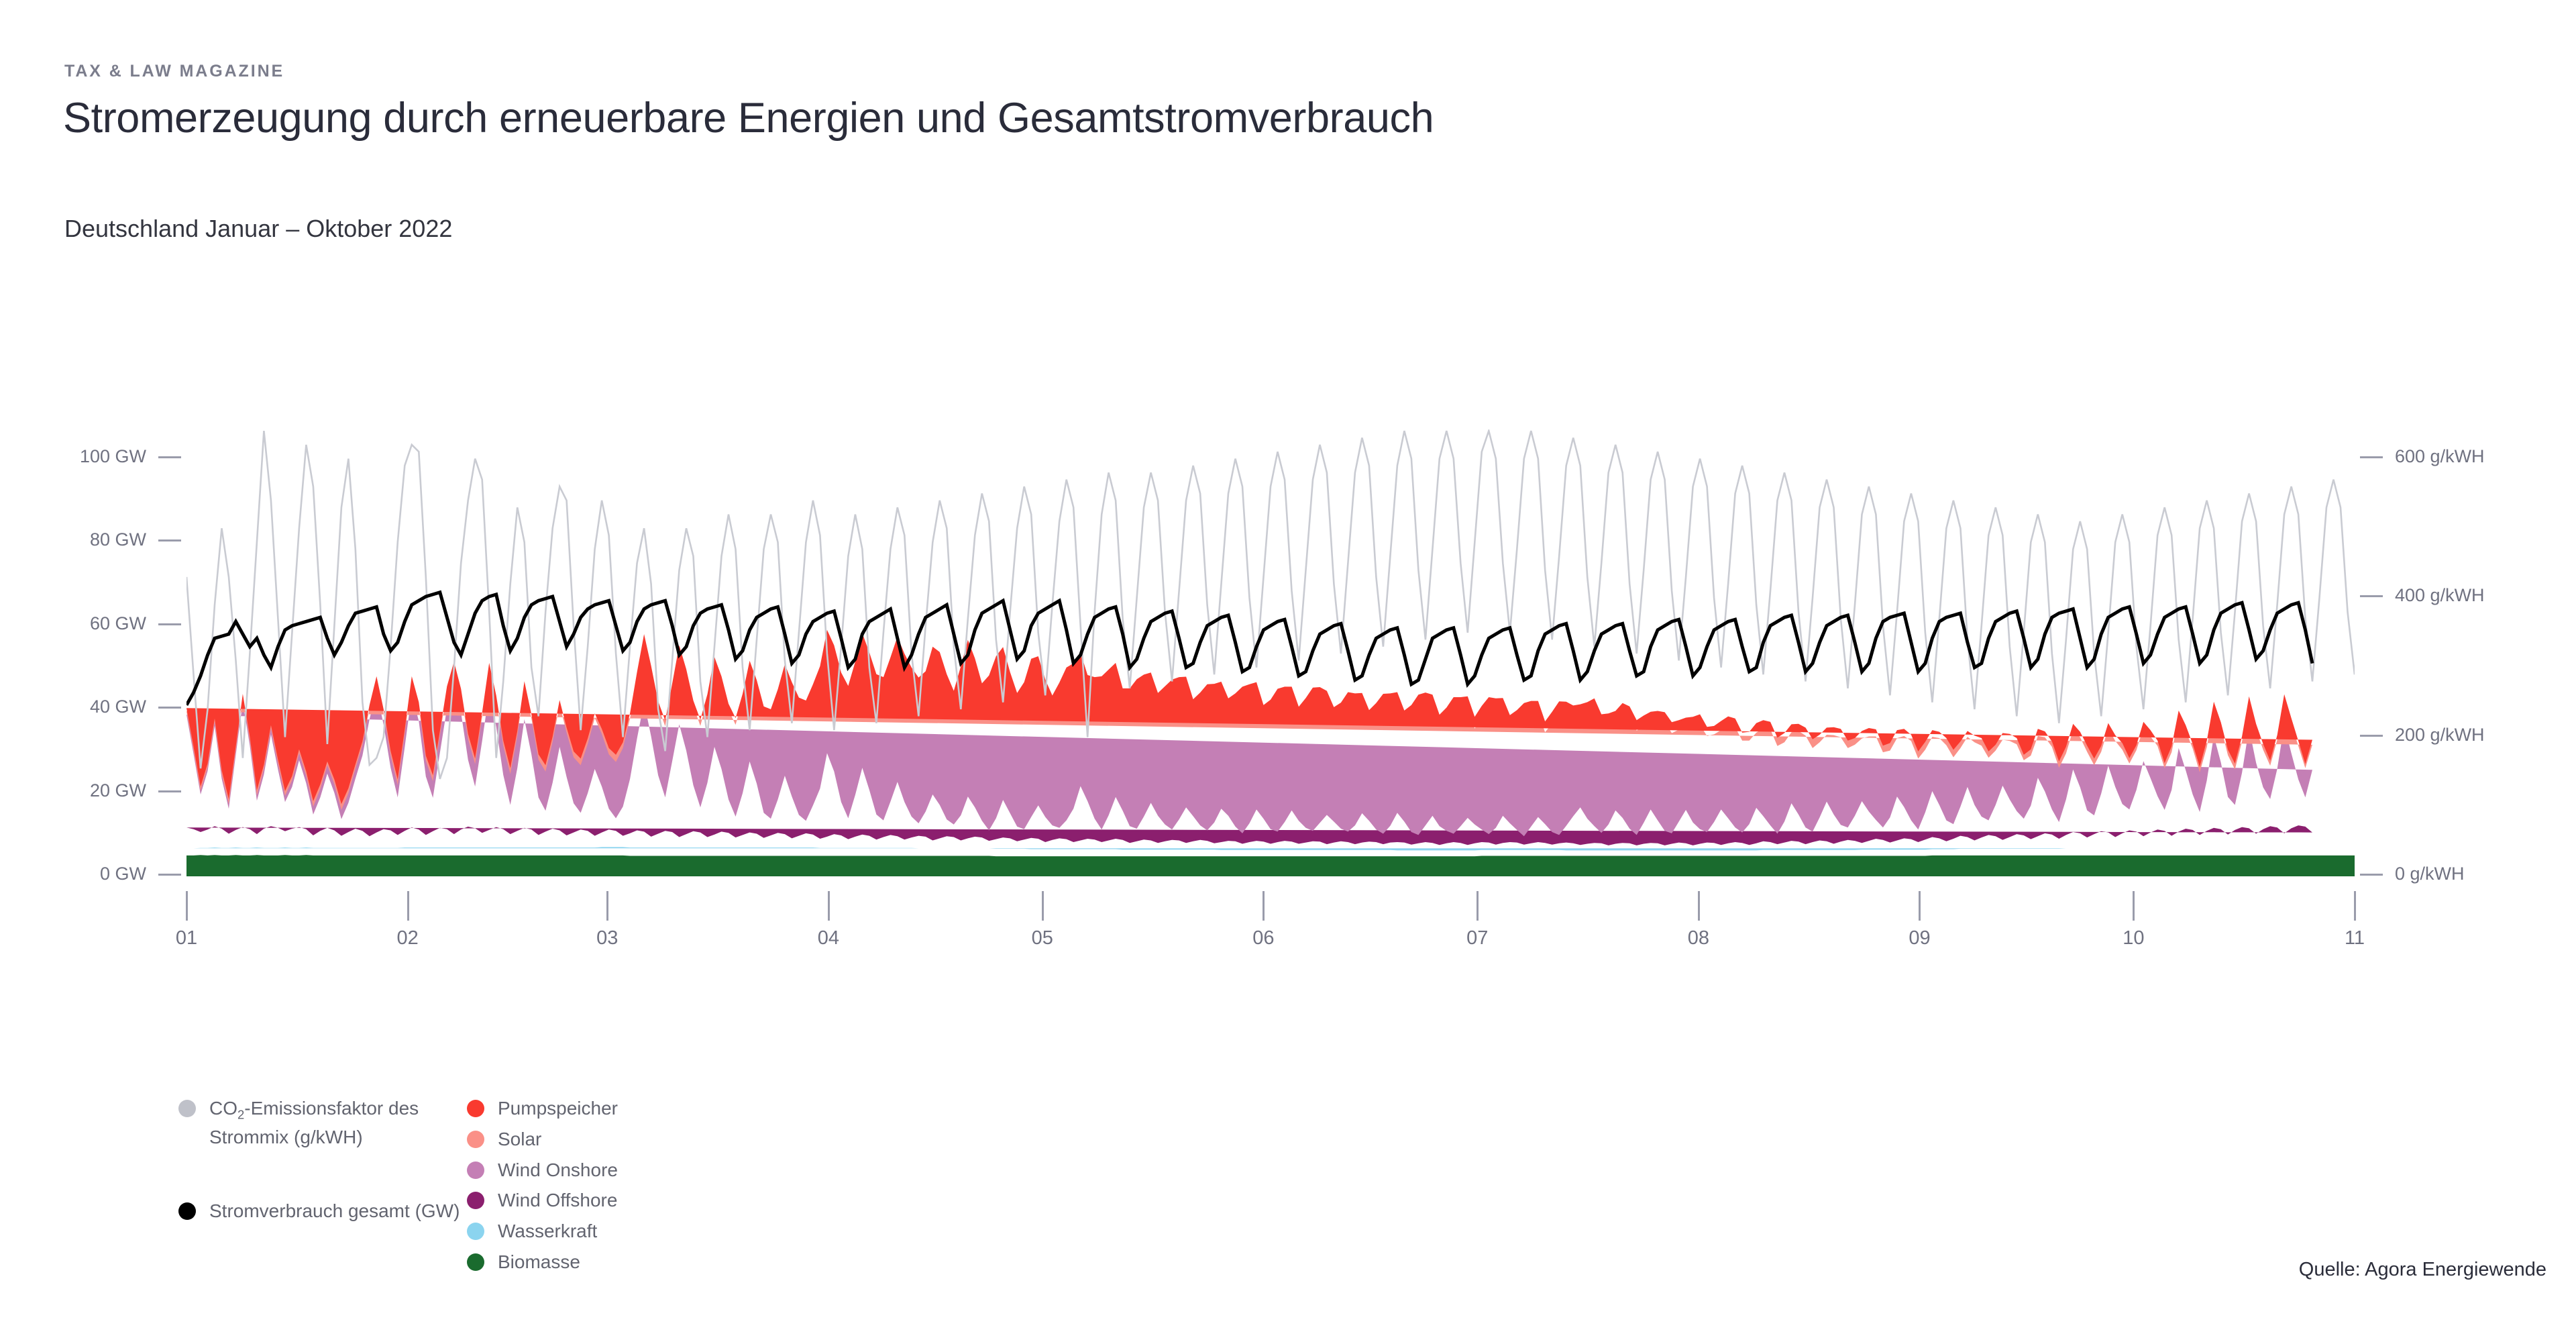 This screenshot has height=1342, width=2576. What do you see at coordinates (187, 1108) in the screenshot?
I see `legend-swatch-co2-icon` at bounding box center [187, 1108].